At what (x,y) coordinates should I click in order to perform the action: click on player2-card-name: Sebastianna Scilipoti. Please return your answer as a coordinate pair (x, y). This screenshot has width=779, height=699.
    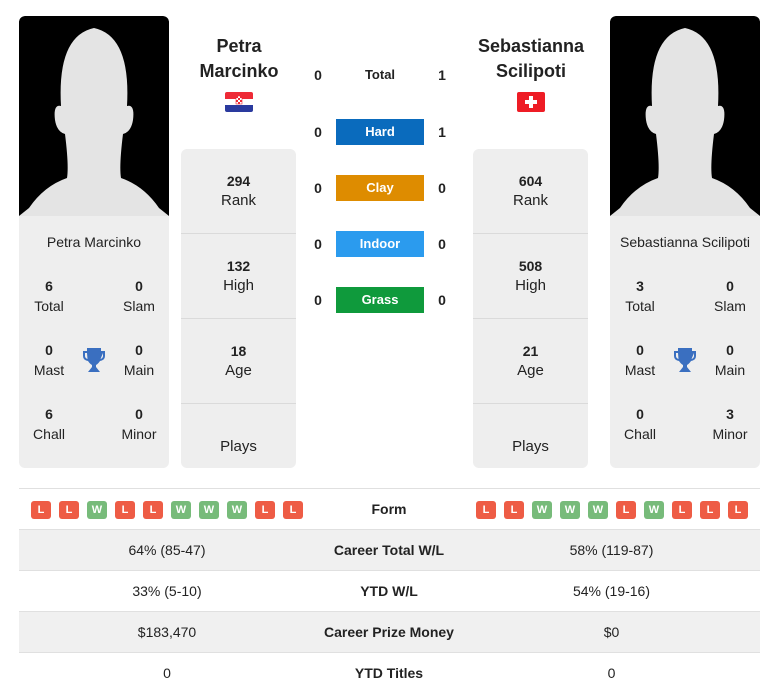
    Looking at the image, I should click on (685, 242).